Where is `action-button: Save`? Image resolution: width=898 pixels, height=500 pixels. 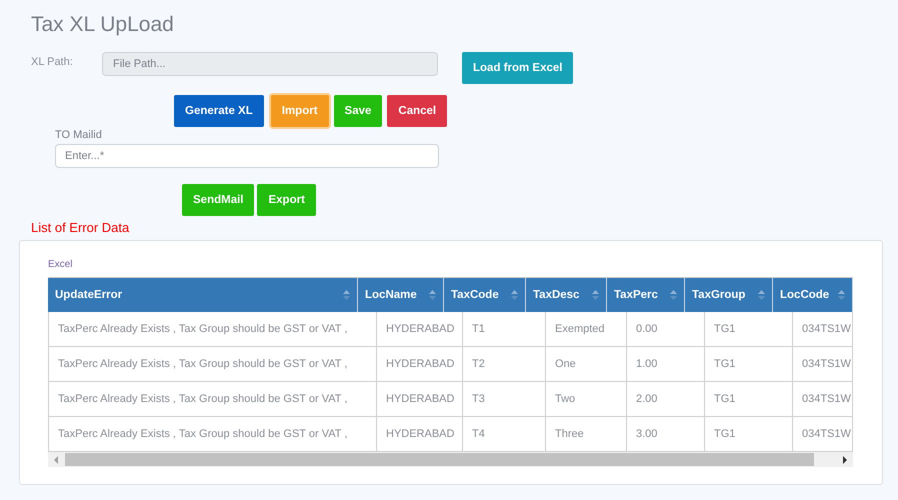 action-button: Save is located at coordinates (358, 111).